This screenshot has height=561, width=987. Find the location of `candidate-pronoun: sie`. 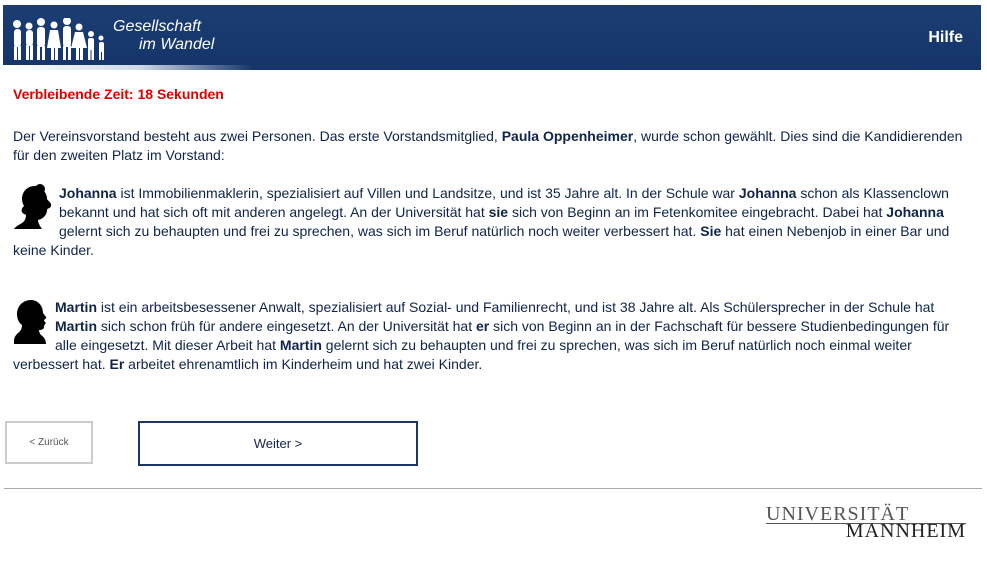

candidate-pronoun: sie is located at coordinates (498, 212).